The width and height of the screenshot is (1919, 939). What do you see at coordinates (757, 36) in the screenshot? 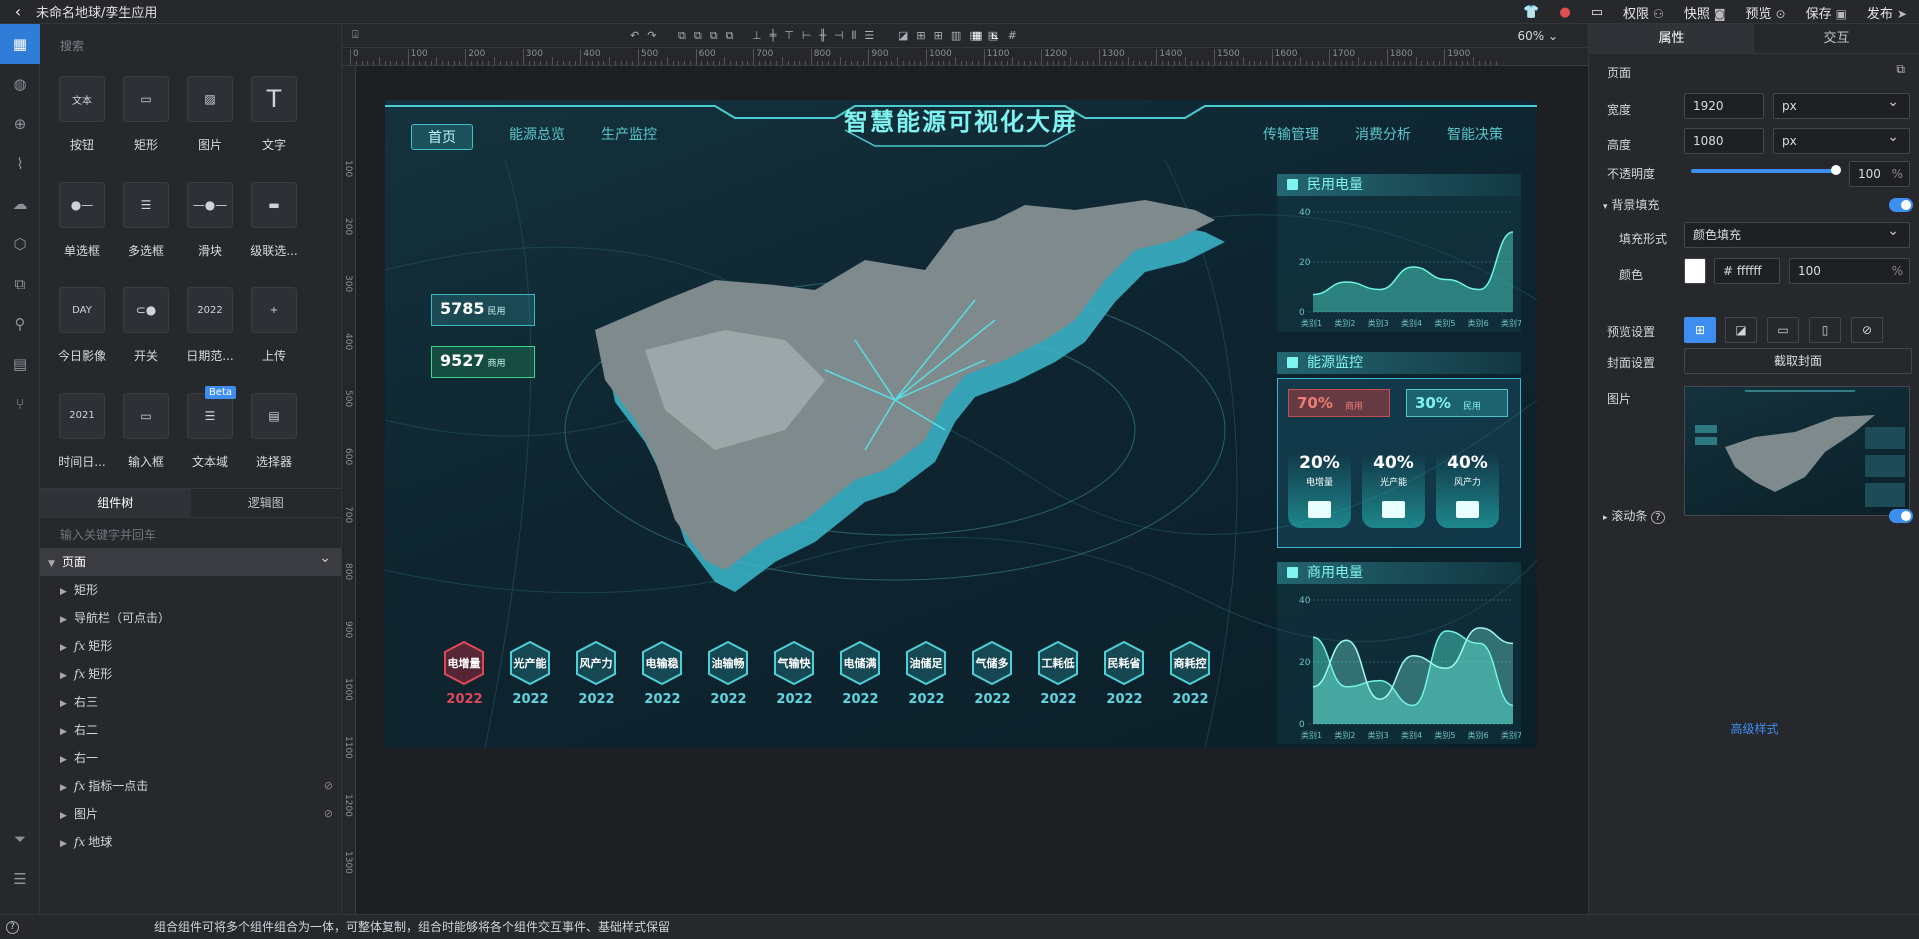
I see `align-bottom-icon: ⊥` at bounding box center [757, 36].